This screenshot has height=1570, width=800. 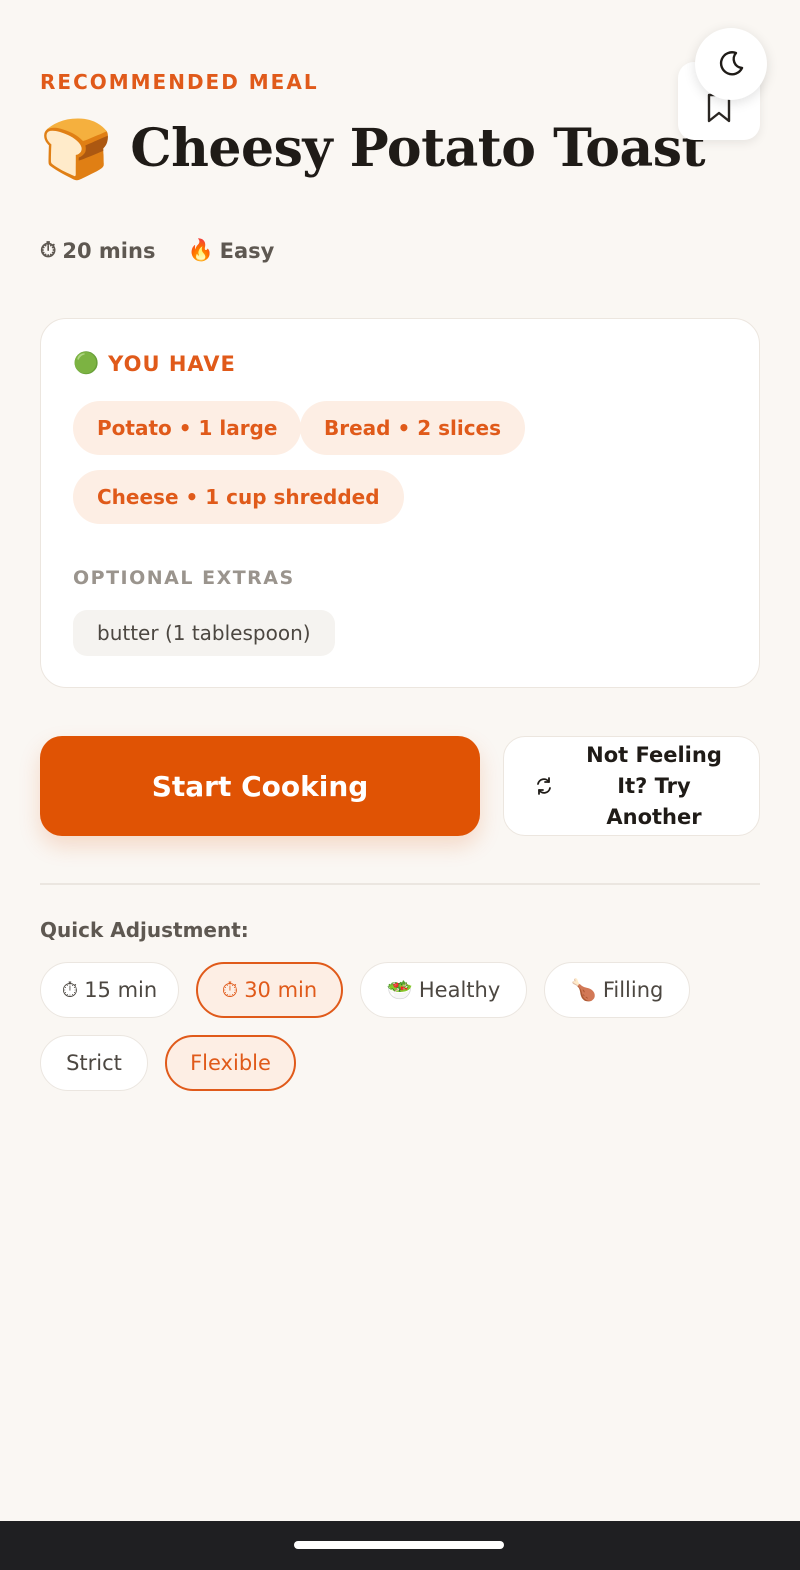 What do you see at coordinates (157, 250) in the screenshot?
I see `meal-meta: ⏱ 20 mins 🔥 Easy` at bounding box center [157, 250].